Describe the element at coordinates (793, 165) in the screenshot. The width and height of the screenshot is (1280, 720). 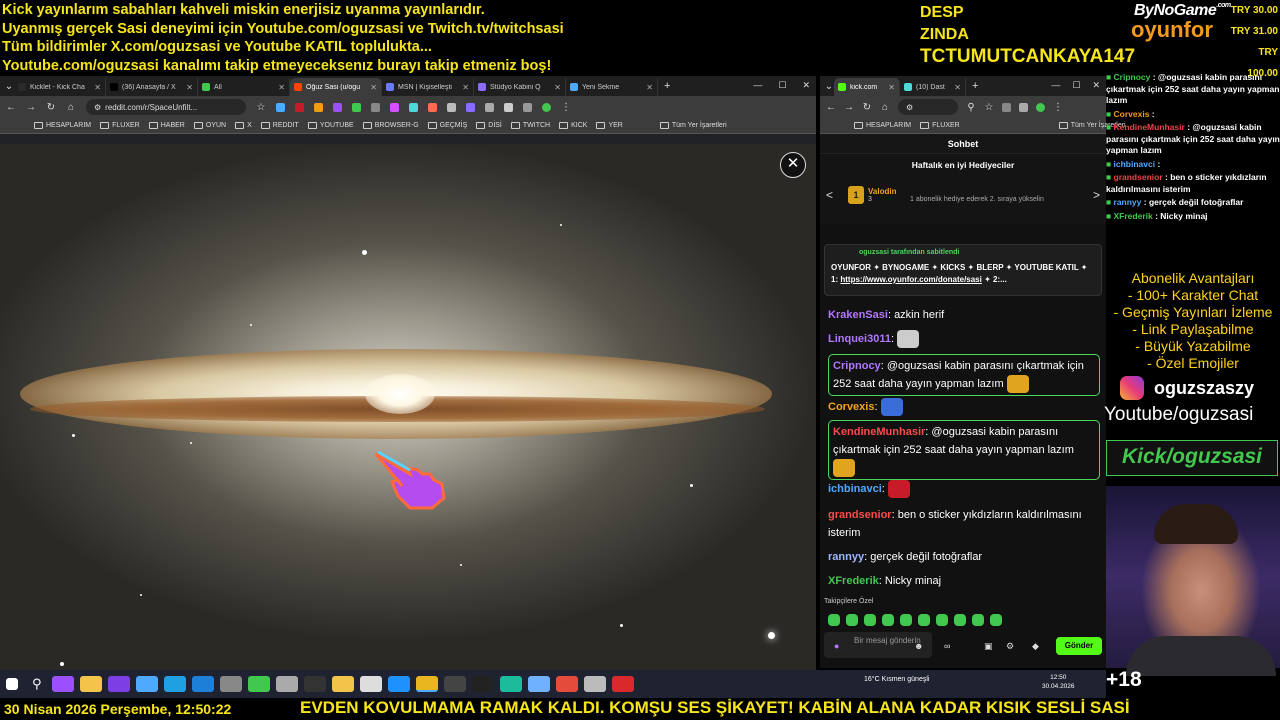
I see `close-image-button: ✕` at that location.